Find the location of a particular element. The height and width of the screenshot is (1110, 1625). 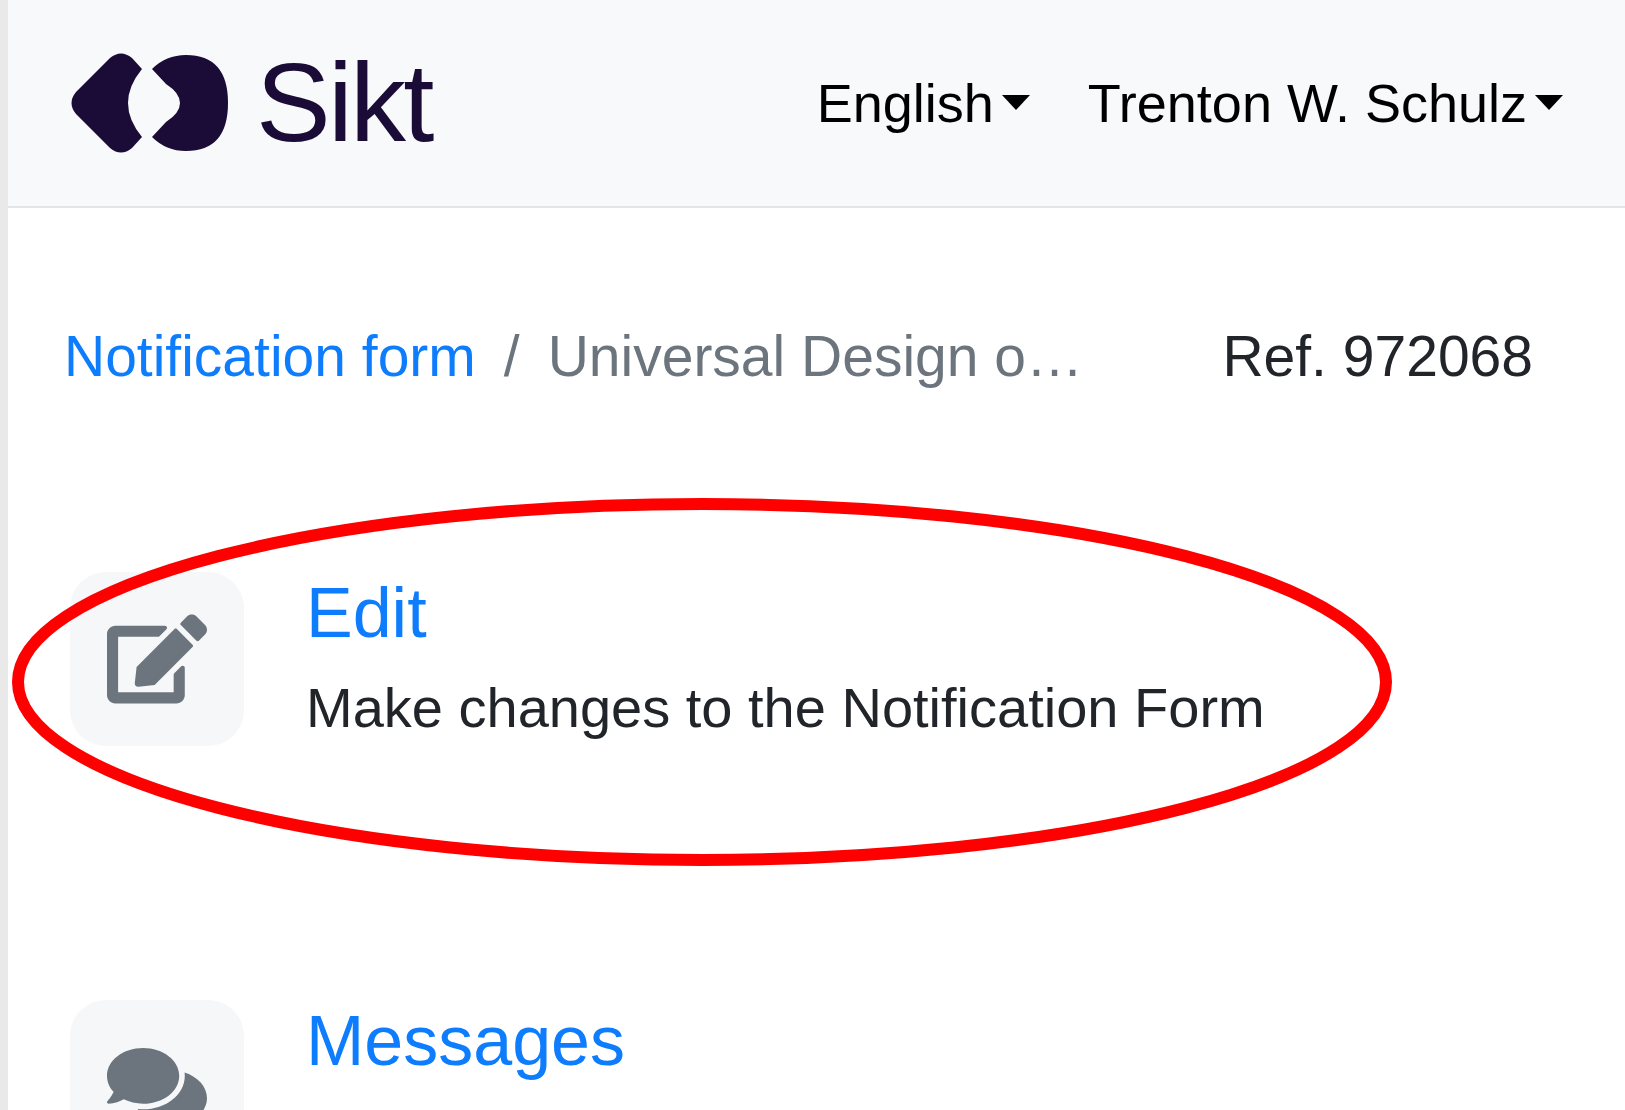

logo-icon is located at coordinates (149, 103).